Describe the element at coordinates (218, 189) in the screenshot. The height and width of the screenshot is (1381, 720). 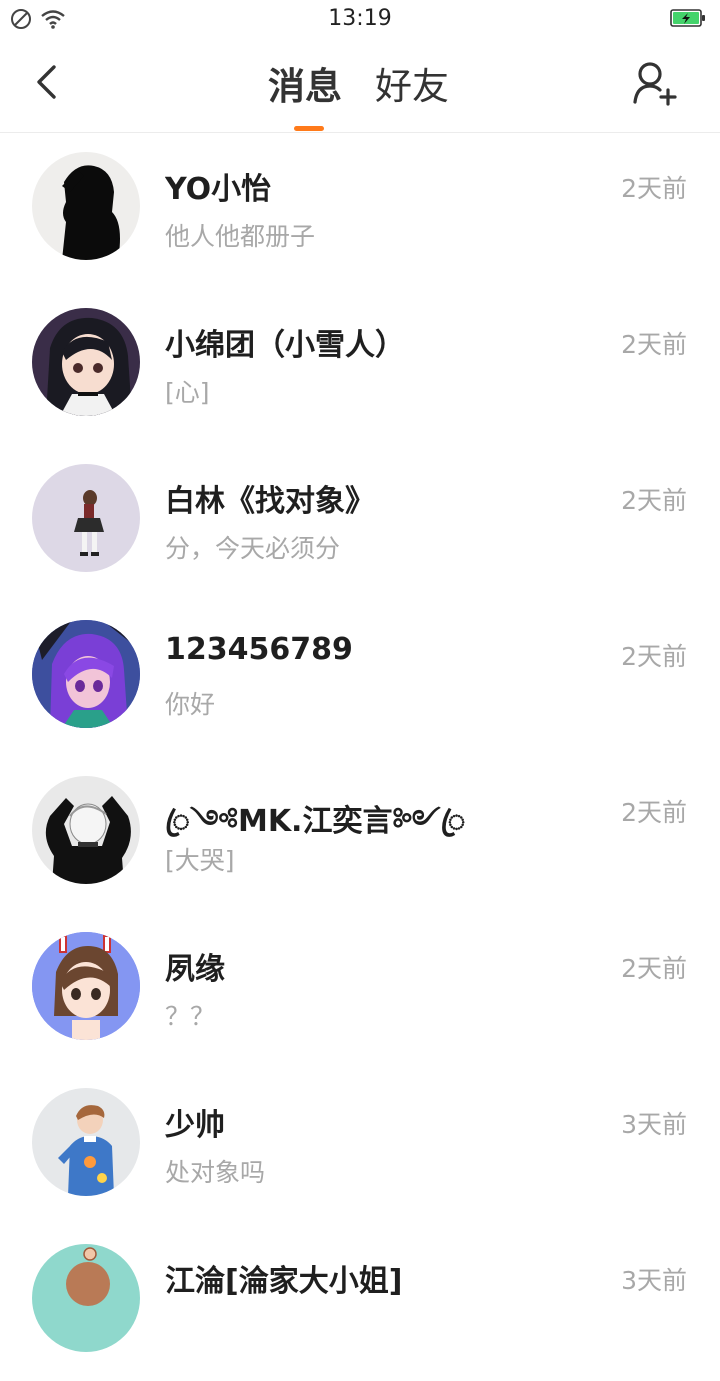
I see `contact-name: YO小怡` at that location.